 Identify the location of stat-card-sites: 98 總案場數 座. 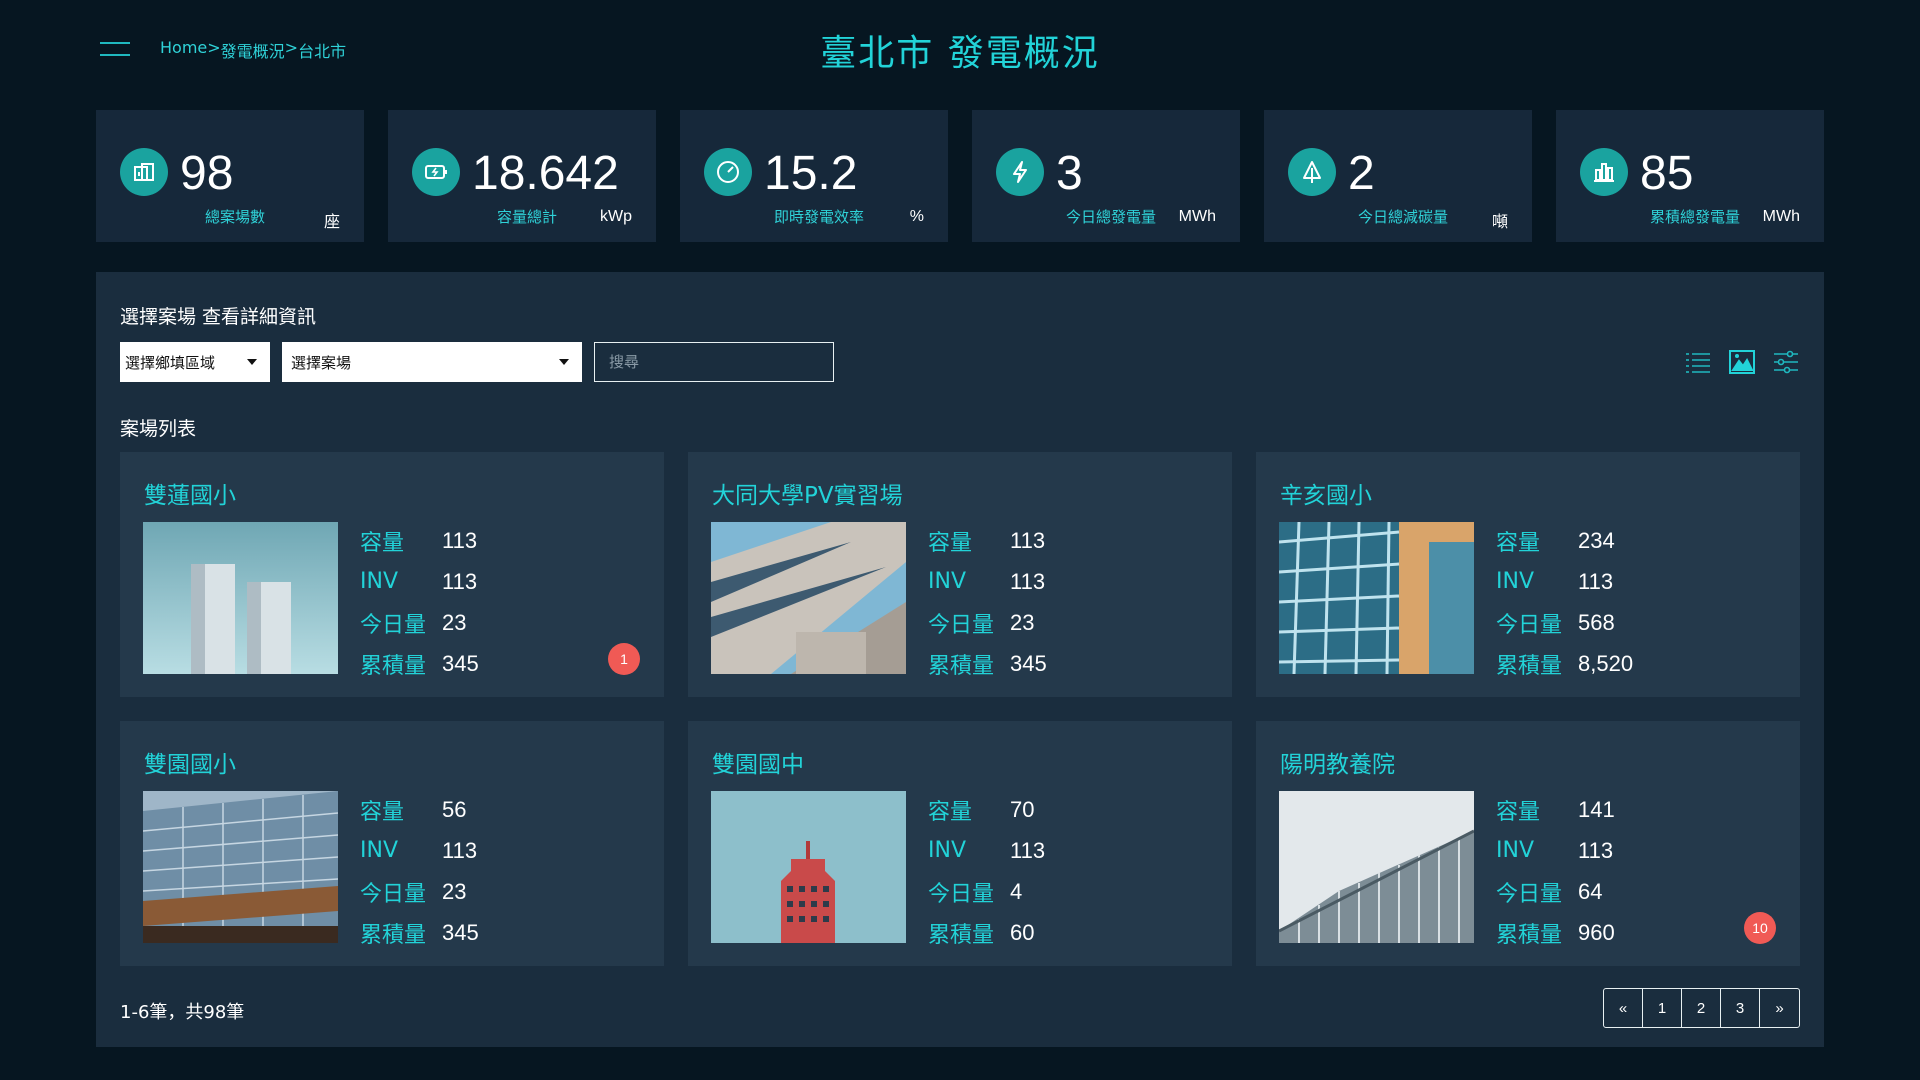
(230, 176).